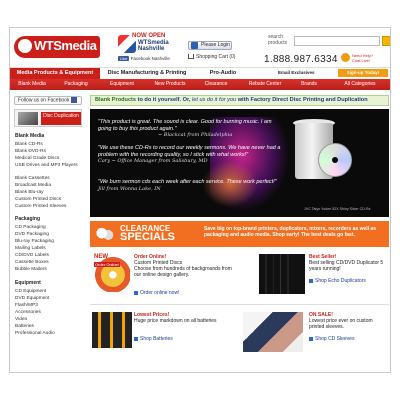  Describe the element at coordinates (28, 283) in the screenshot. I see `sidebar-head-equipment: Equipment` at that location.